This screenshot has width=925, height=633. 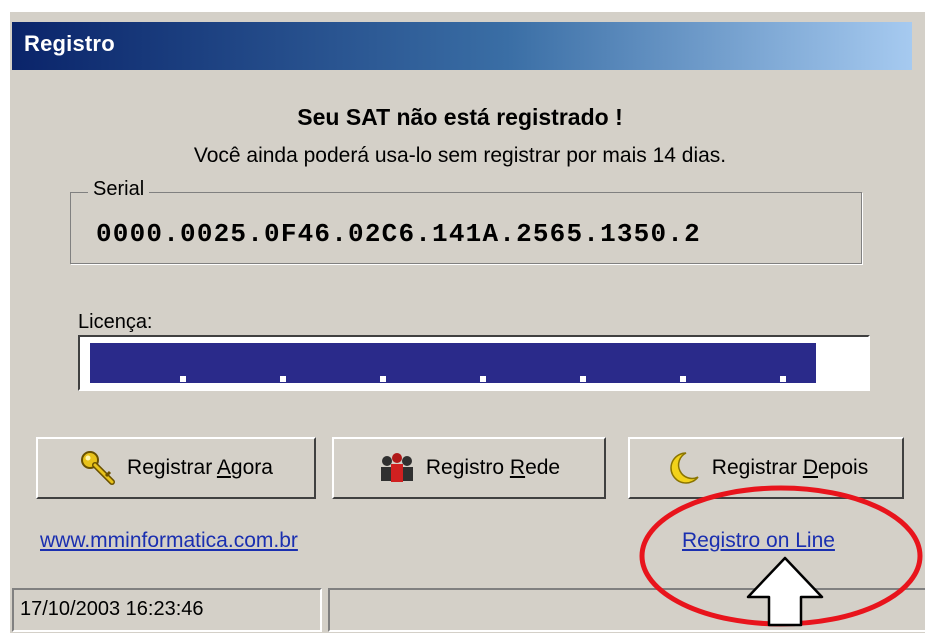 I want to click on register-online-link: Registro on Line, so click(x=758, y=541).